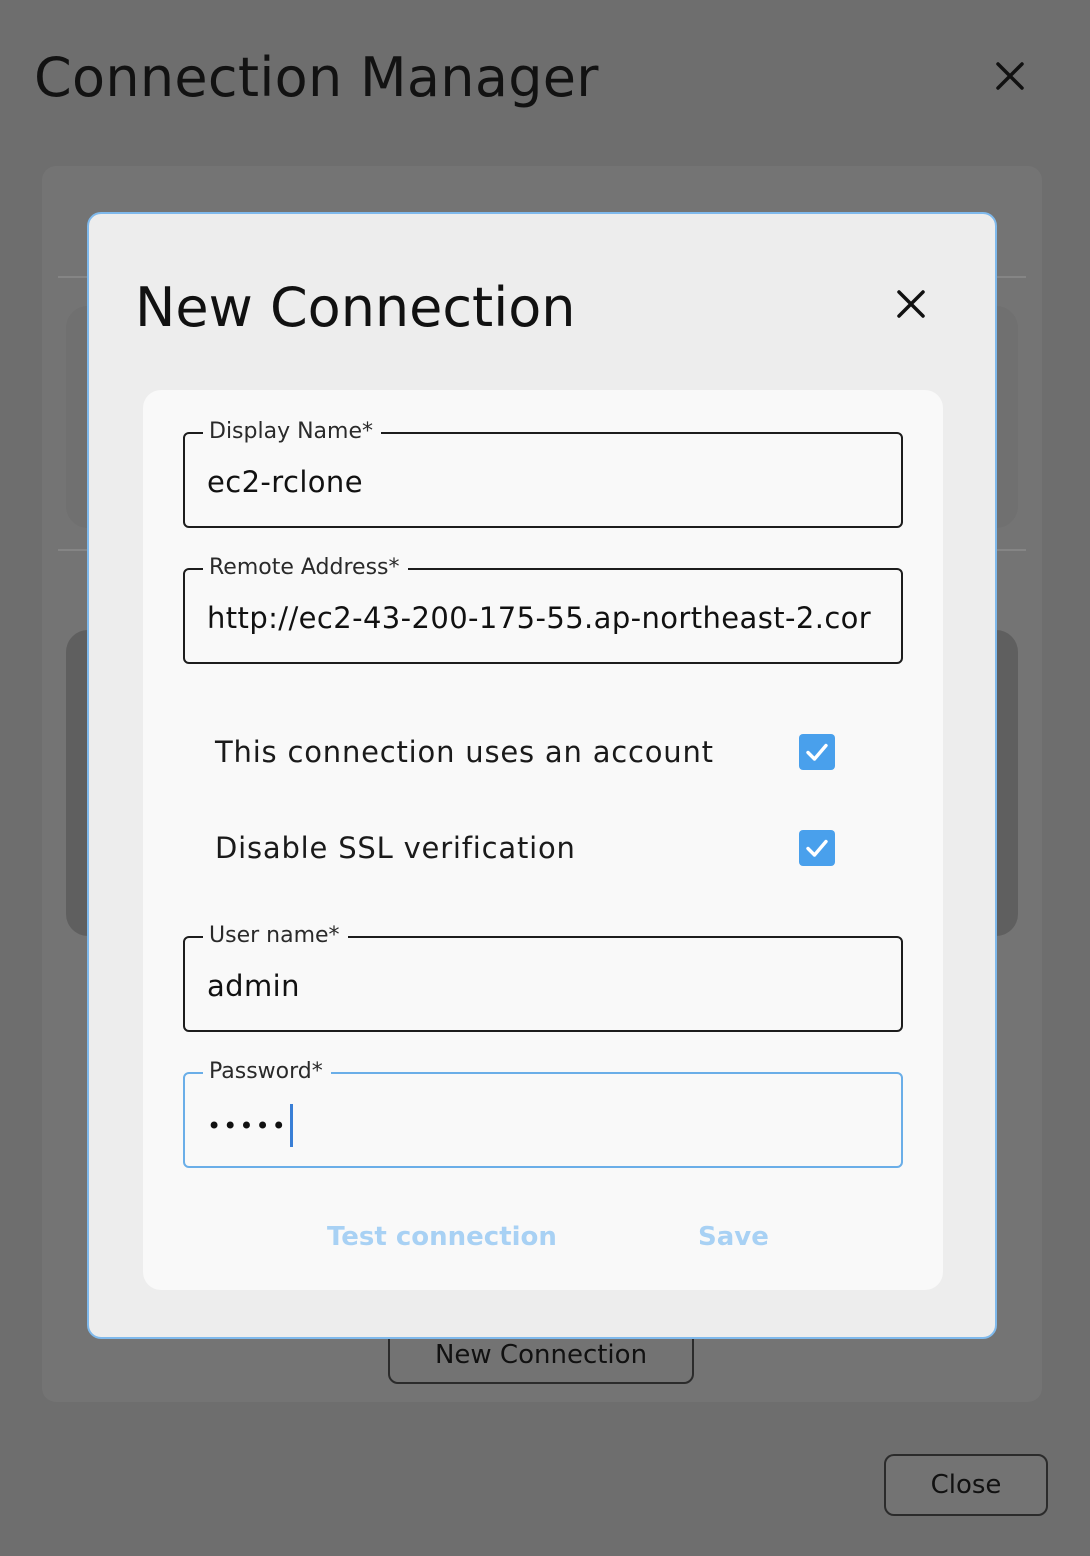 The height and width of the screenshot is (1556, 1090). Describe the element at coordinates (395, 848) in the screenshot. I see `disable-ssl-label: Disable SSL verification` at that location.